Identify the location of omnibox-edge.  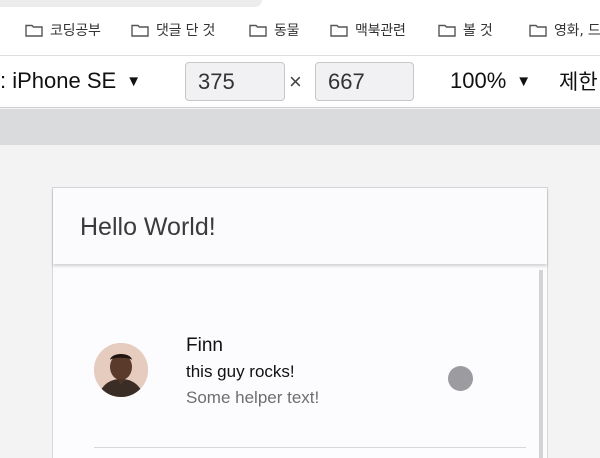
(131, 3).